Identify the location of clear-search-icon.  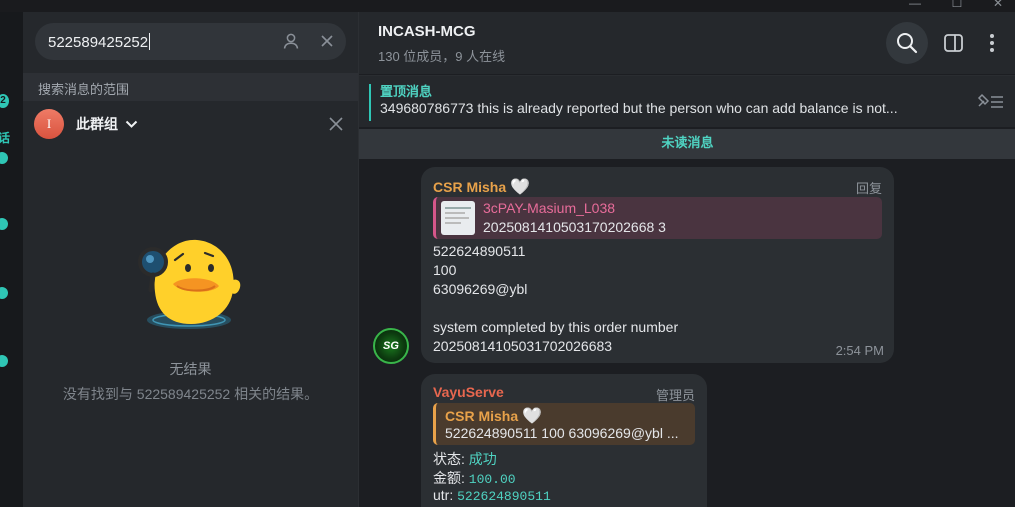
(327, 43).